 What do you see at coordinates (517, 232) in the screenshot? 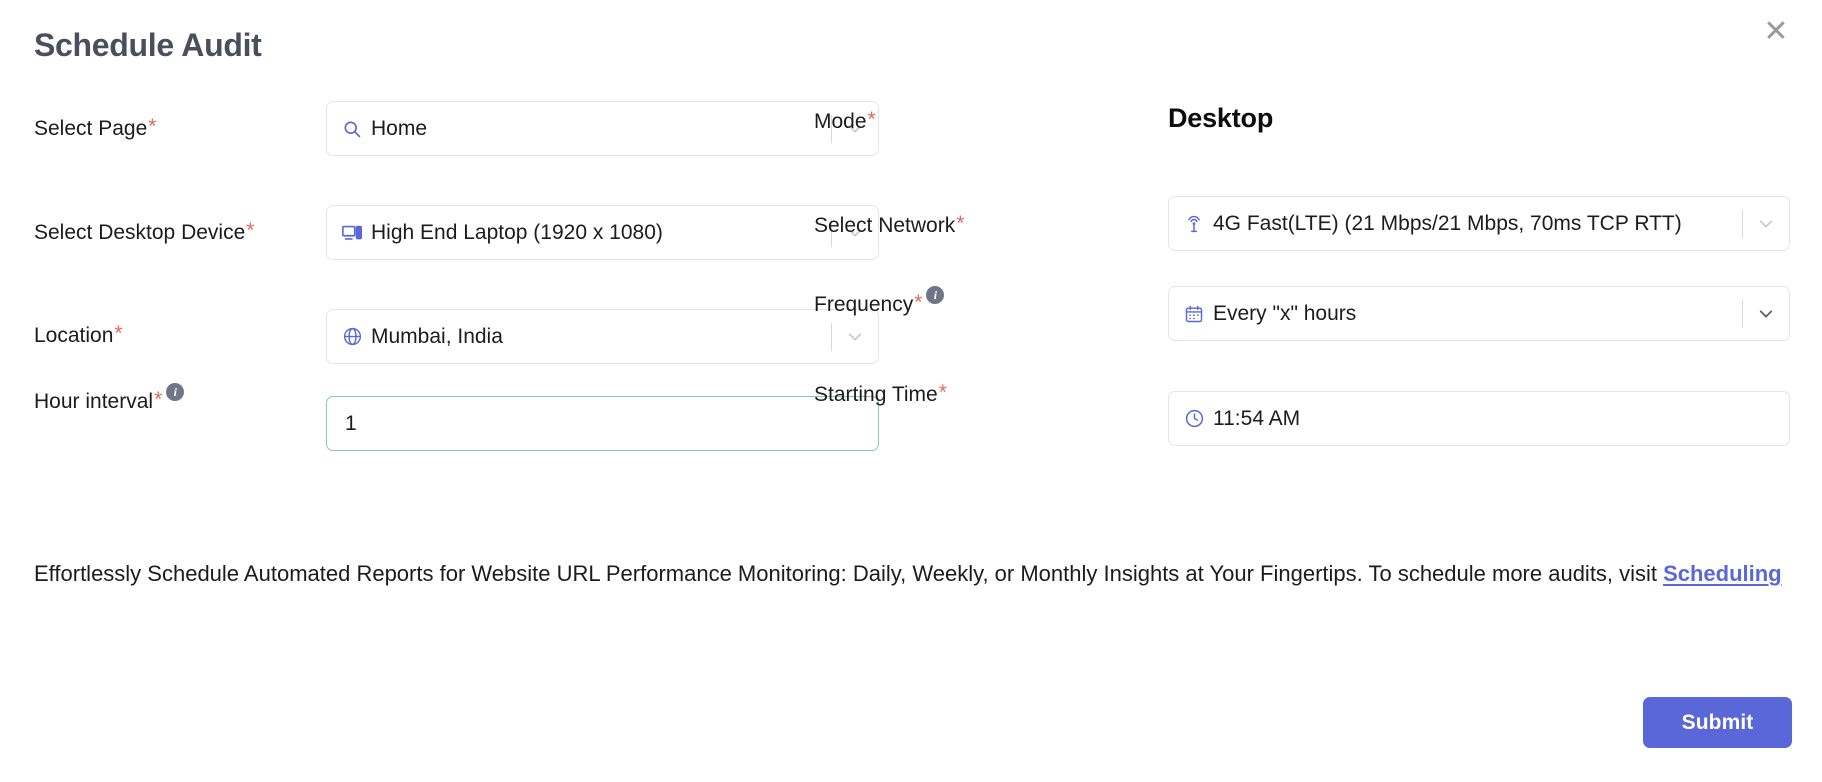
I see `select-desktop-device-value: High End Laptop (1920 x 1080)` at bounding box center [517, 232].